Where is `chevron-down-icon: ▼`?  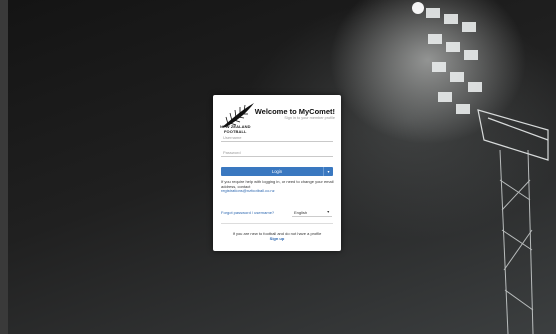 chevron-down-icon: ▼ is located at coordinates (328, 212).